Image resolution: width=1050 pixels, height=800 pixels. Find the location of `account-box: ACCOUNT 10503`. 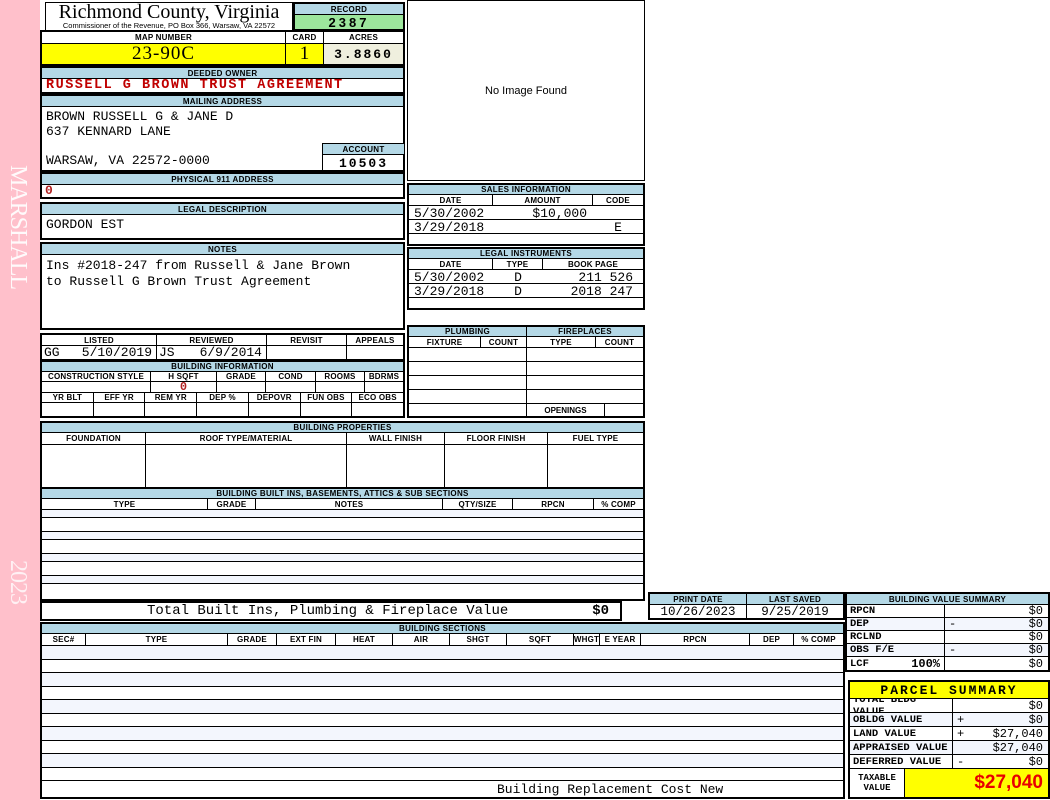

account-box: ACCOUNT 10503 is located at coordinates (363, 157).